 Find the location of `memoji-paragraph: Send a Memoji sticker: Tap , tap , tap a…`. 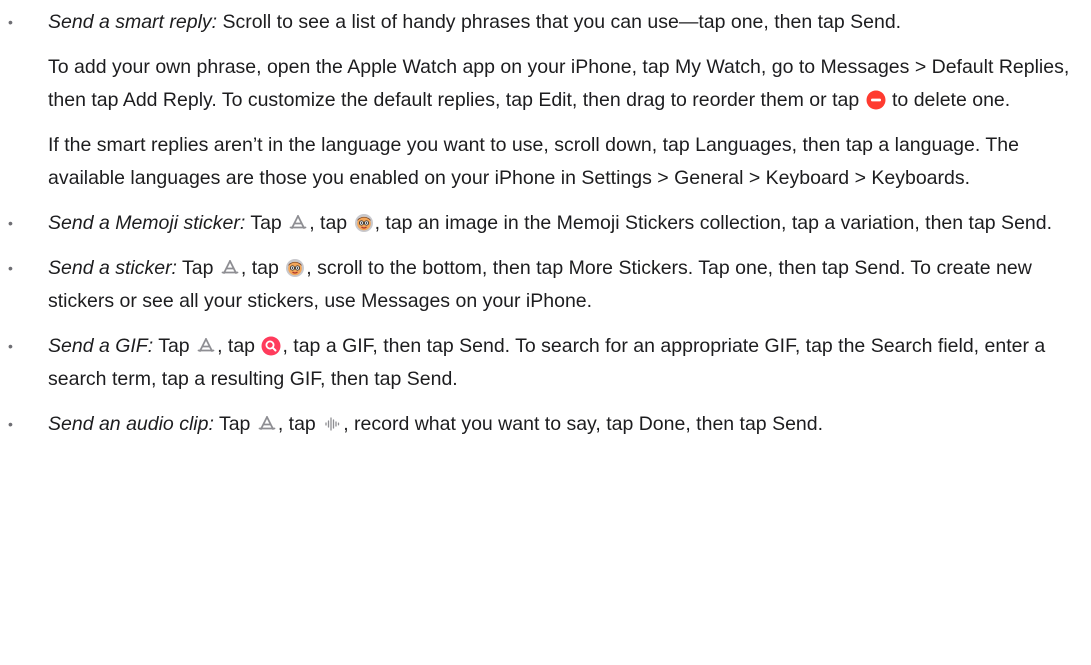

memoji-paragraph: Send a Memoji sticker: Tap , tap , tap a… is located at coordinates (550, 223).